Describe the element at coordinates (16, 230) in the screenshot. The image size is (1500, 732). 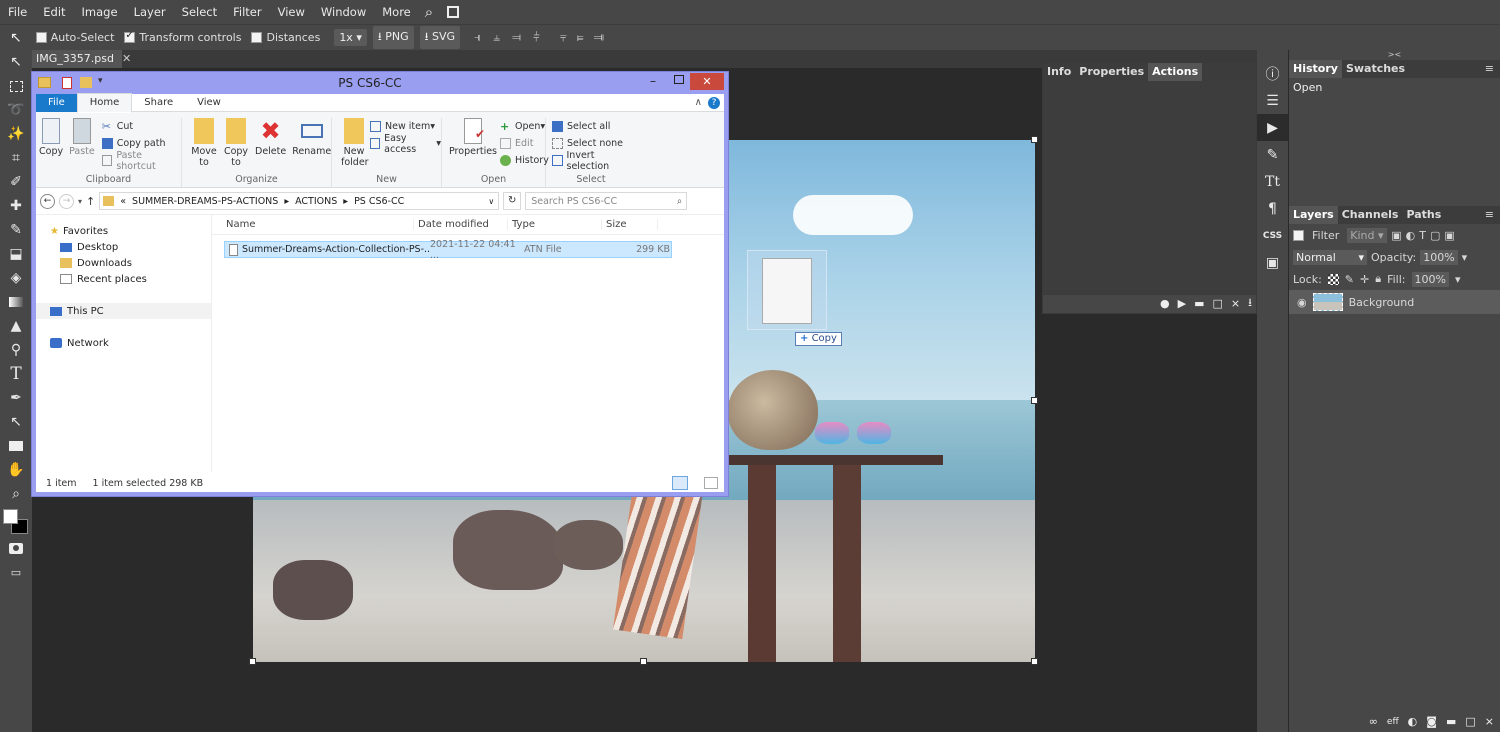
I see `brush-icon: ✎` at that location.